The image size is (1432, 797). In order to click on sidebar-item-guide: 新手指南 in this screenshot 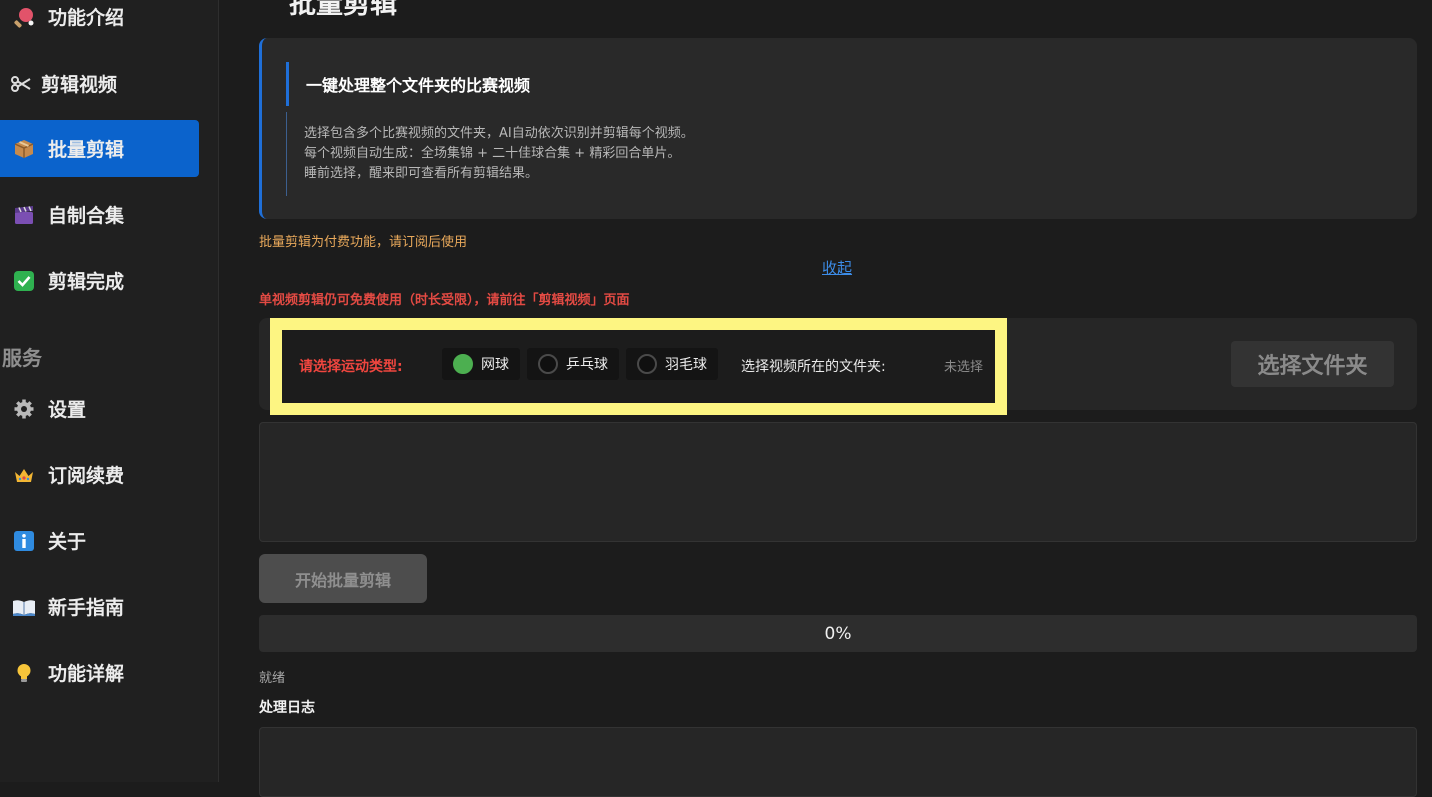, I will do `click(99, 606)`.